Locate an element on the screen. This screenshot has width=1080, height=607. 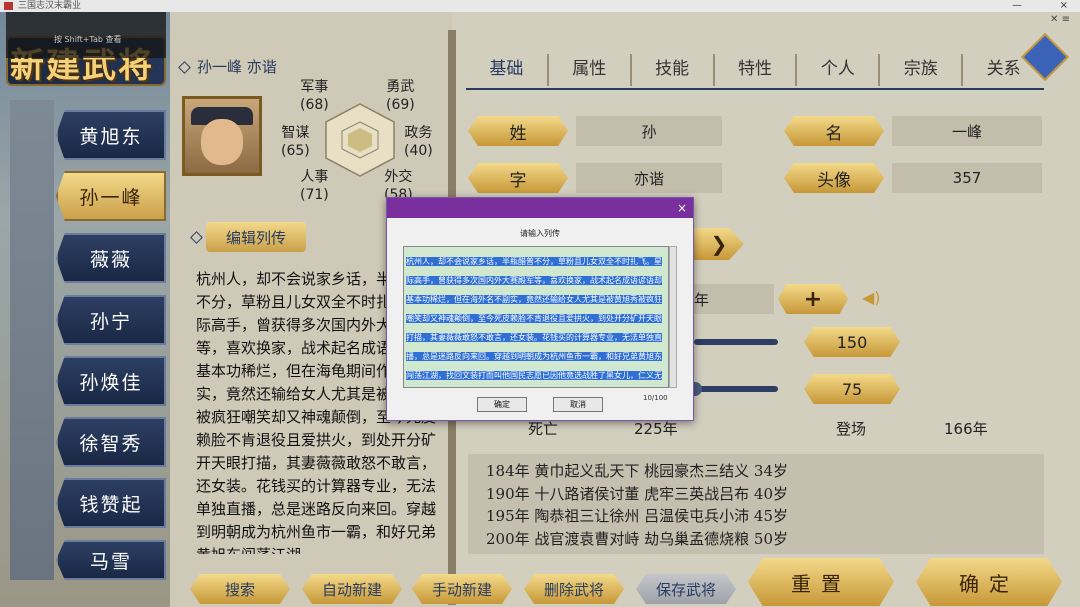
search-button: 搜索 is located at coordinates (240, 589).